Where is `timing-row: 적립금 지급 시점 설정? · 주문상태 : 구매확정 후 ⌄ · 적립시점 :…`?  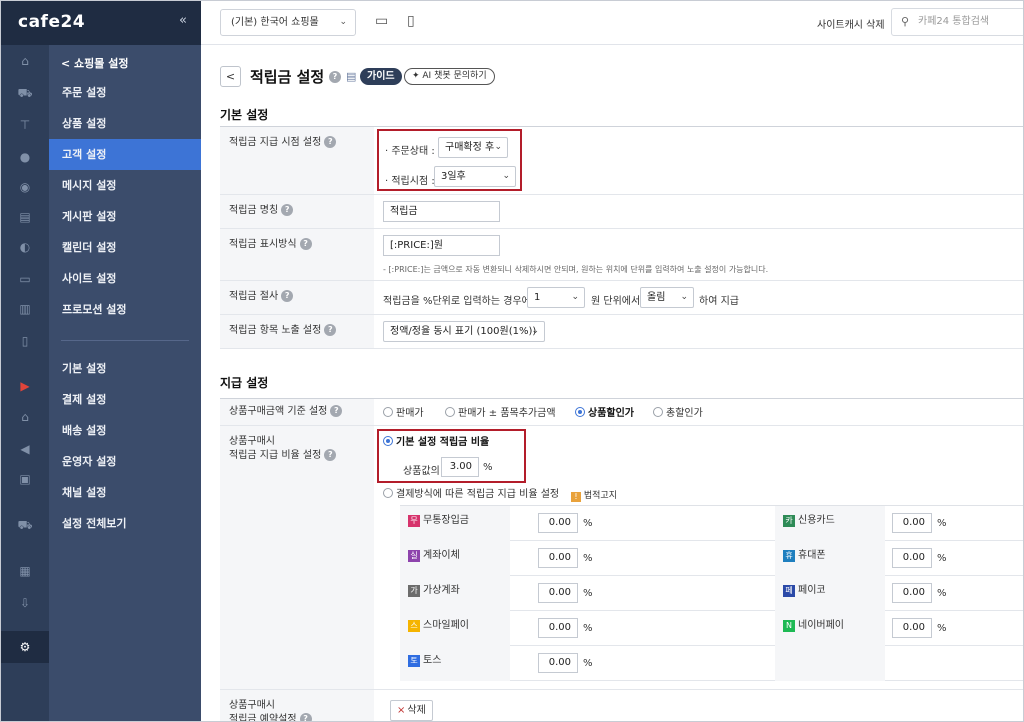 timing-row: 적립금 지급 시점 설정? · 주문상태 : 구매확정 후 ⌄ · 적립시점 :… is located at coordinates (621, 161).